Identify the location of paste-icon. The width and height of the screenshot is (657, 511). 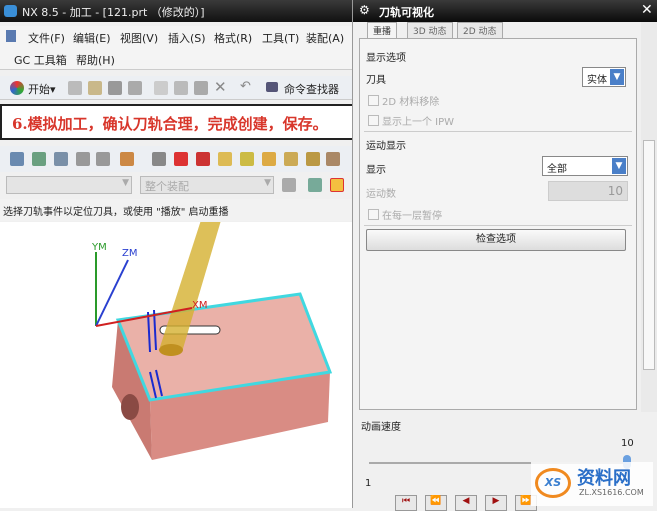
(201, 88).